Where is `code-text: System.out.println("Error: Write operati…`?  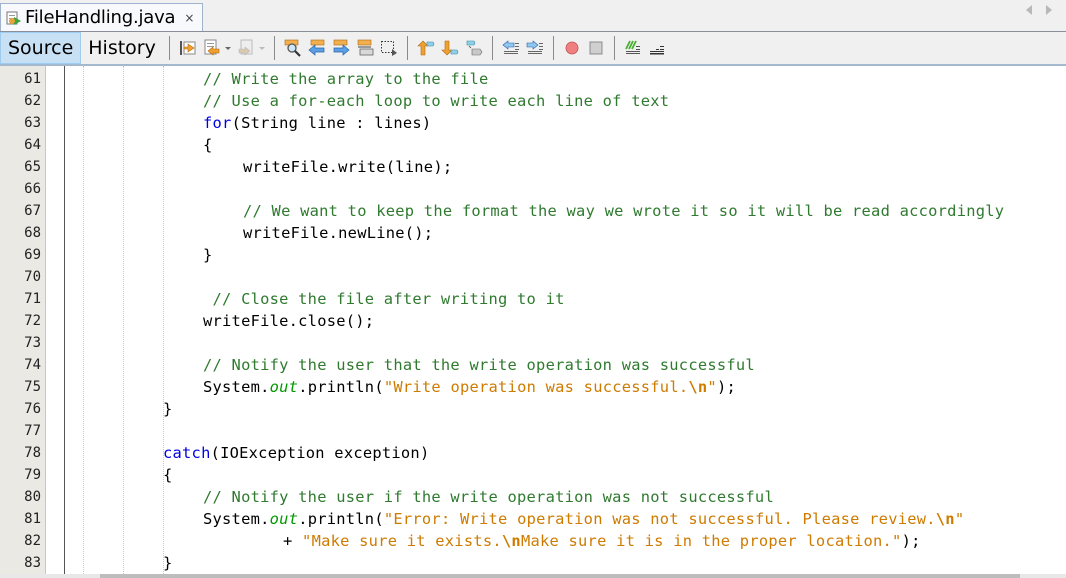
code-text: System.out.println("Error: Write operati… is located at coordinates (583, 519).